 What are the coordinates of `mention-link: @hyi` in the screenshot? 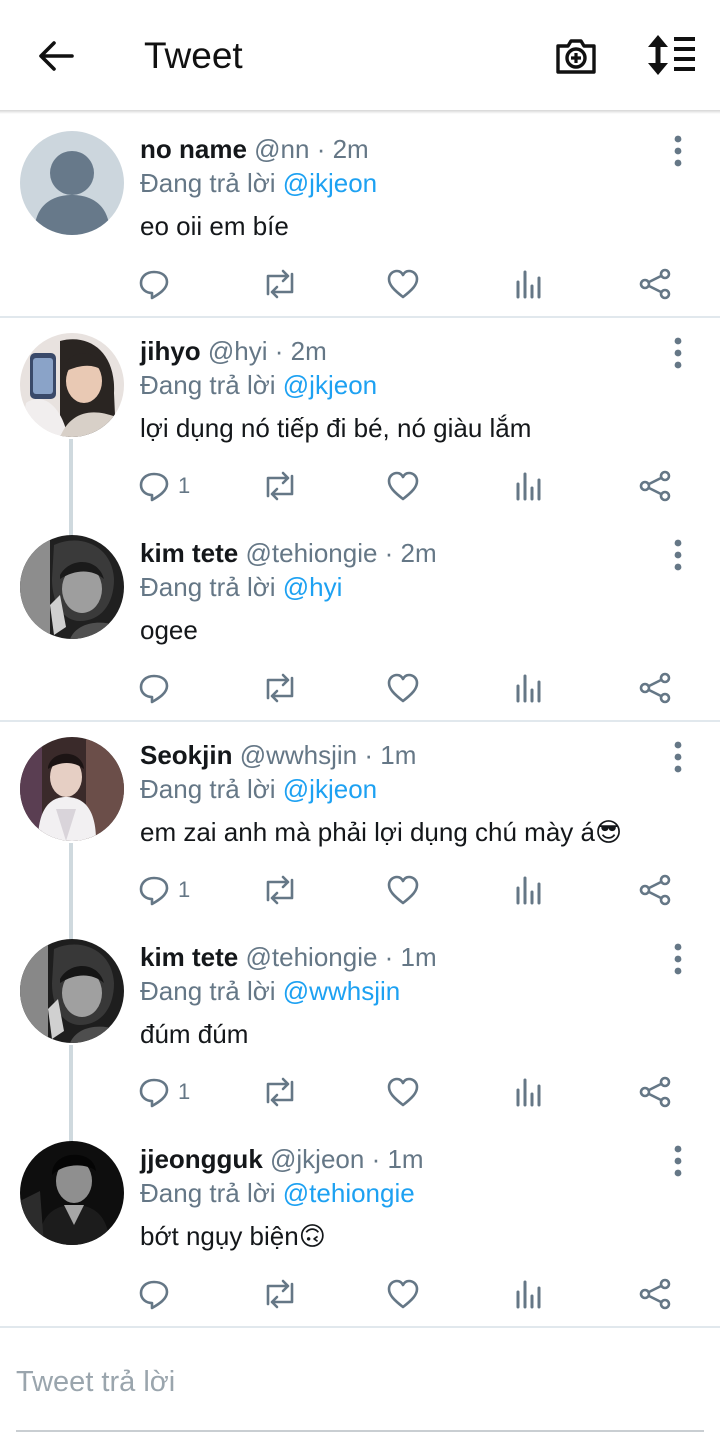 It's located at (313, 587).